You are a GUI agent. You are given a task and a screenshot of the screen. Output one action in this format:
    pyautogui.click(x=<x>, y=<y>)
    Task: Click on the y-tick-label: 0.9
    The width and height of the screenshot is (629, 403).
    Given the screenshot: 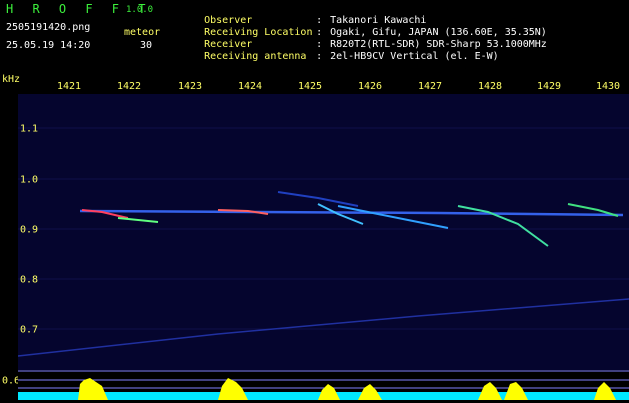 What is the action you would take?
    pyautogui.click(x=29, y=230)
    